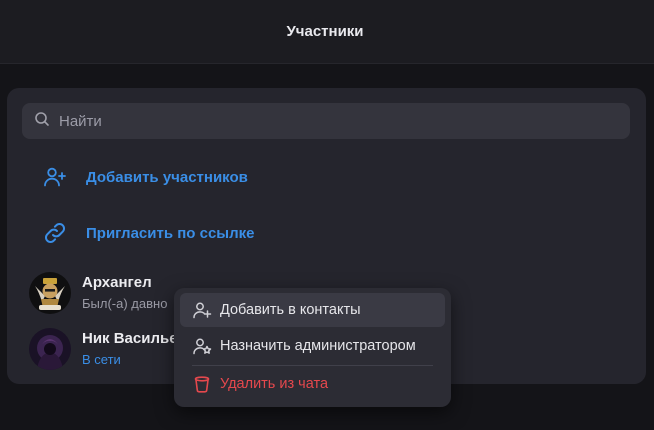  Describe the element at coordinates (117, 282) in the screenshot. I see `member-name: Архангел` at that location.